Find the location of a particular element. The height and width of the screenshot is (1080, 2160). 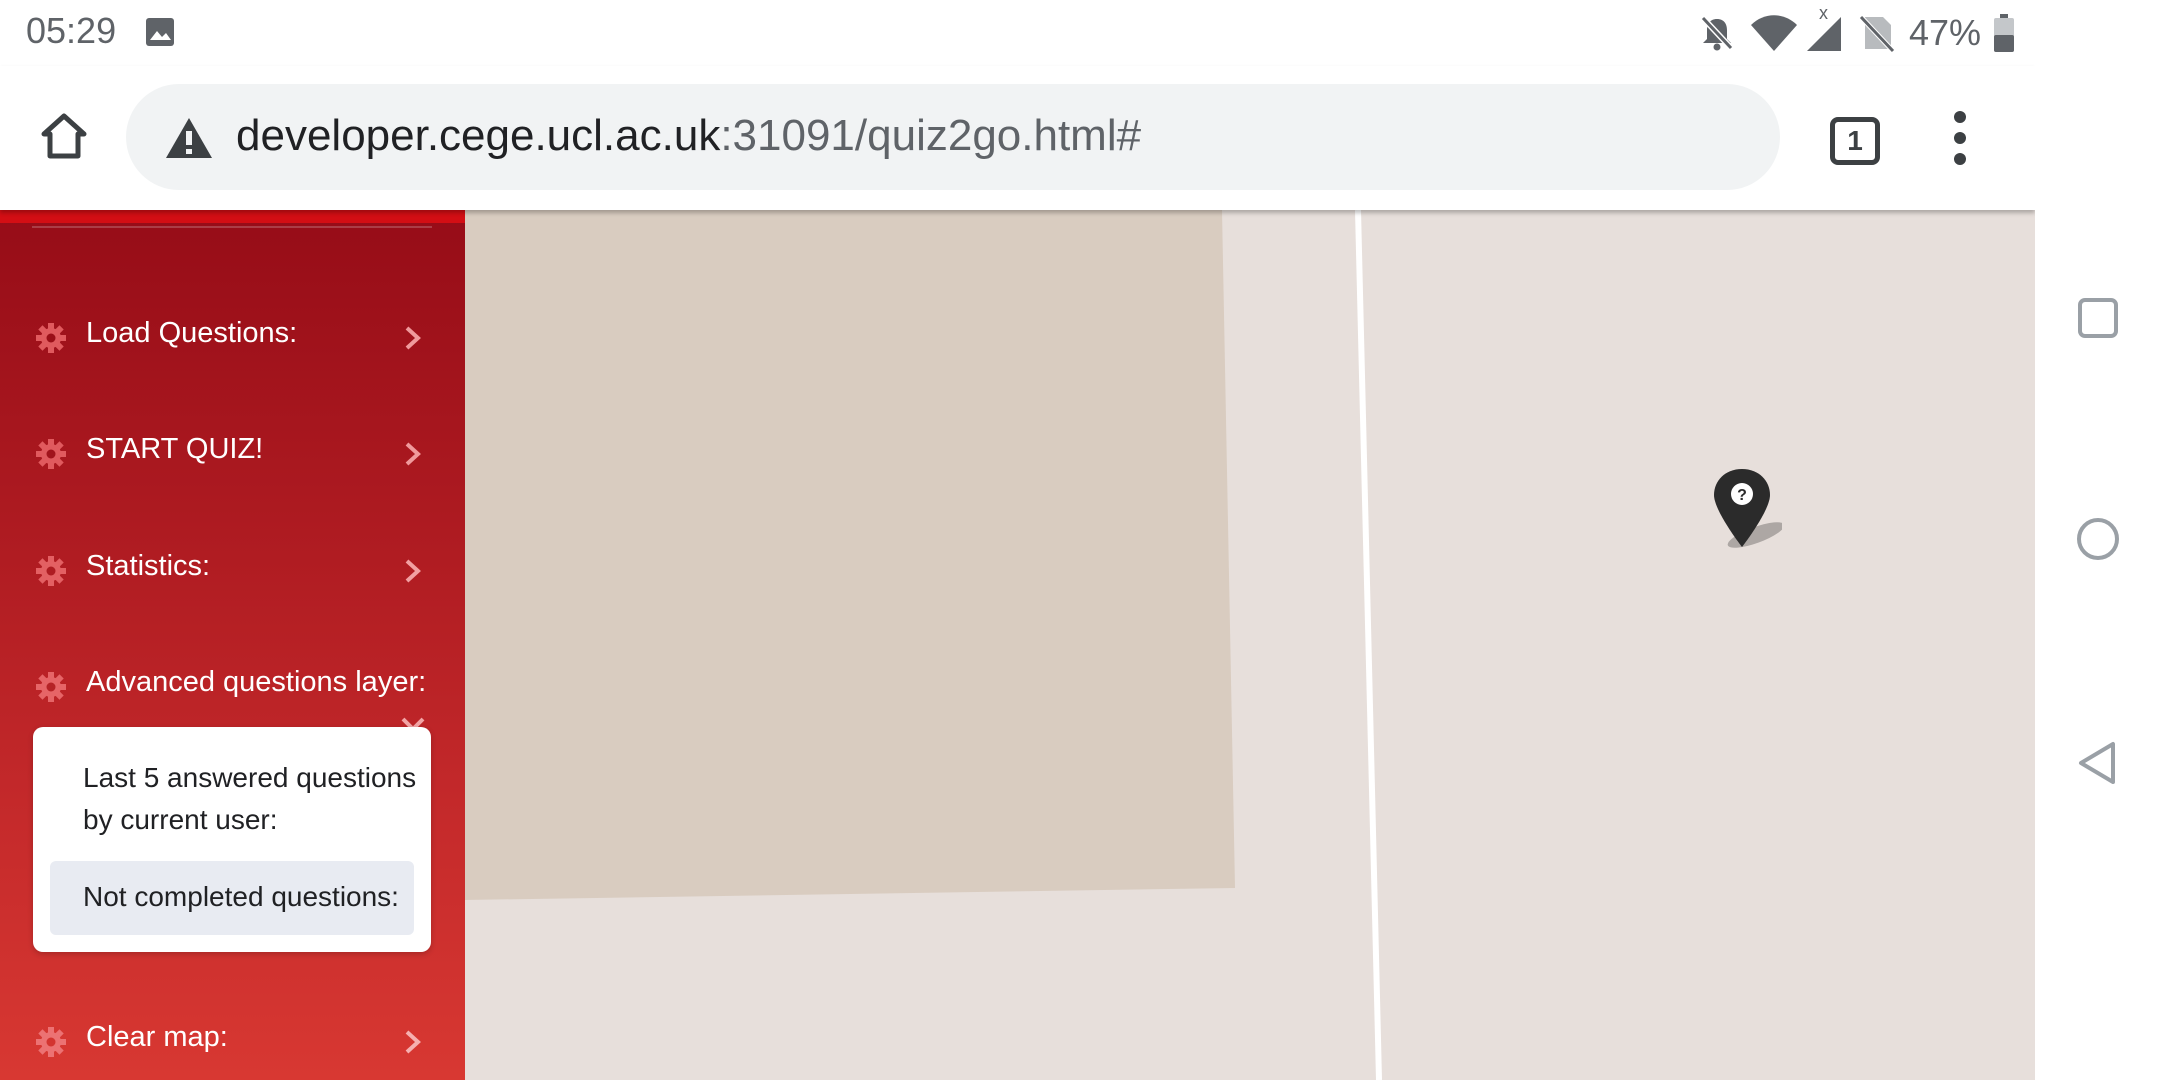

warning-icon is located at coordinates (189, 138).